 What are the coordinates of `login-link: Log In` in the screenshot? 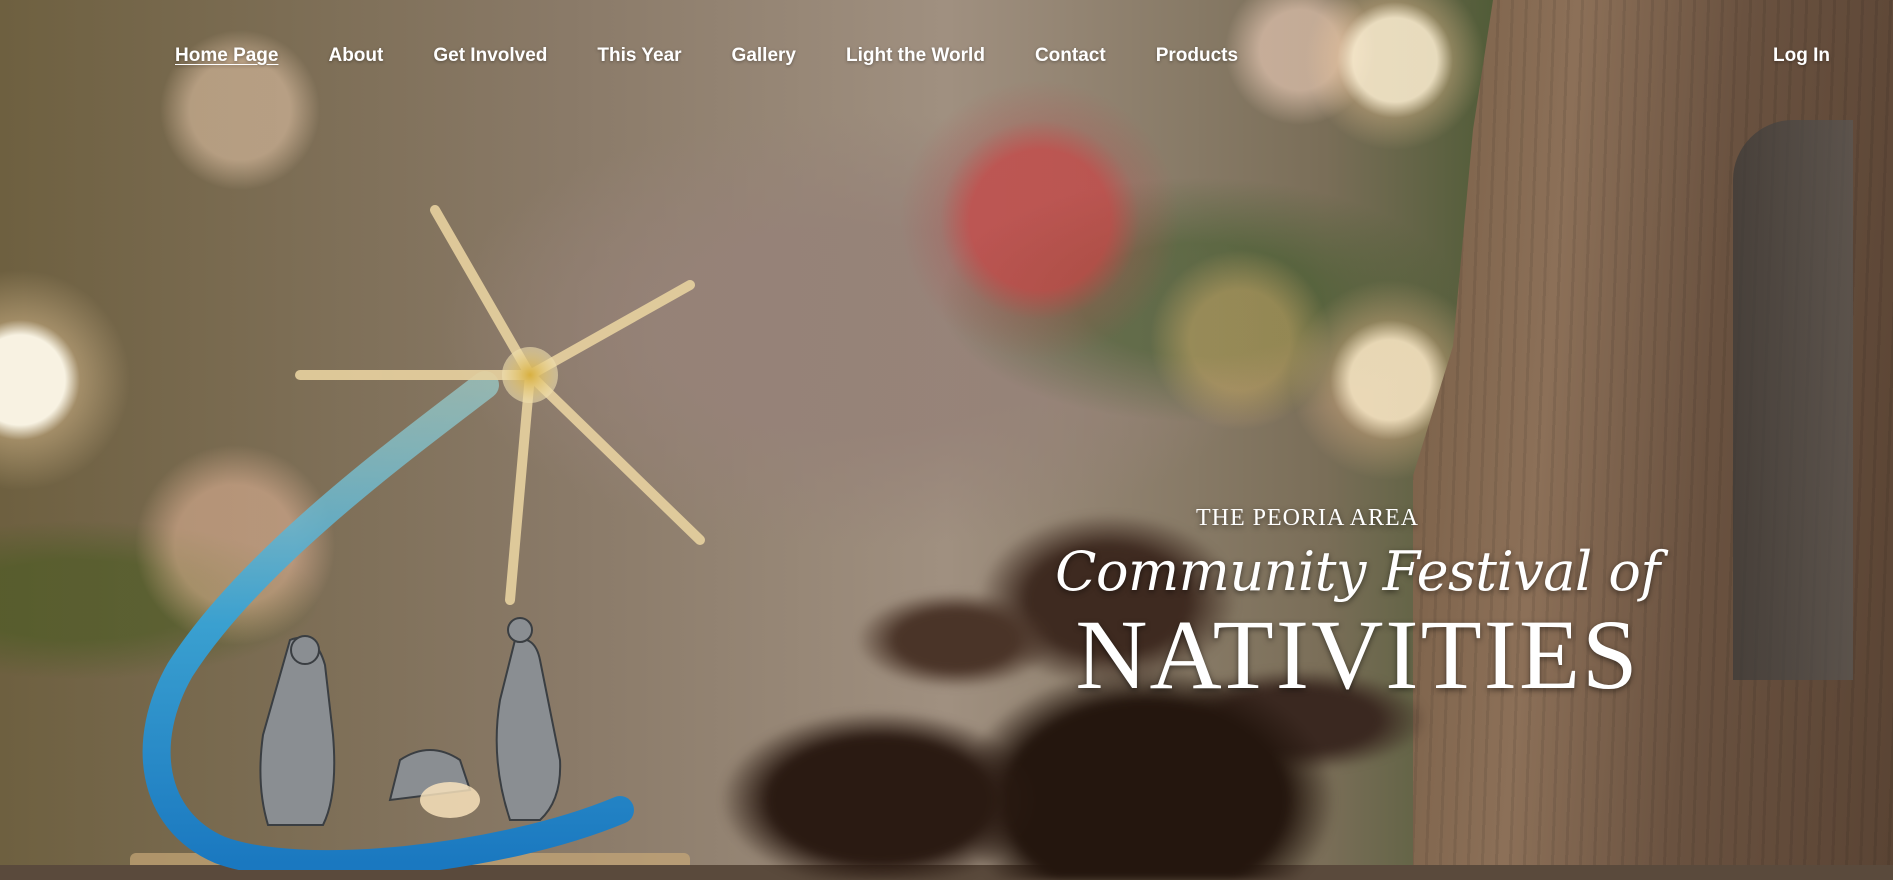 It's located at (1801, 56).